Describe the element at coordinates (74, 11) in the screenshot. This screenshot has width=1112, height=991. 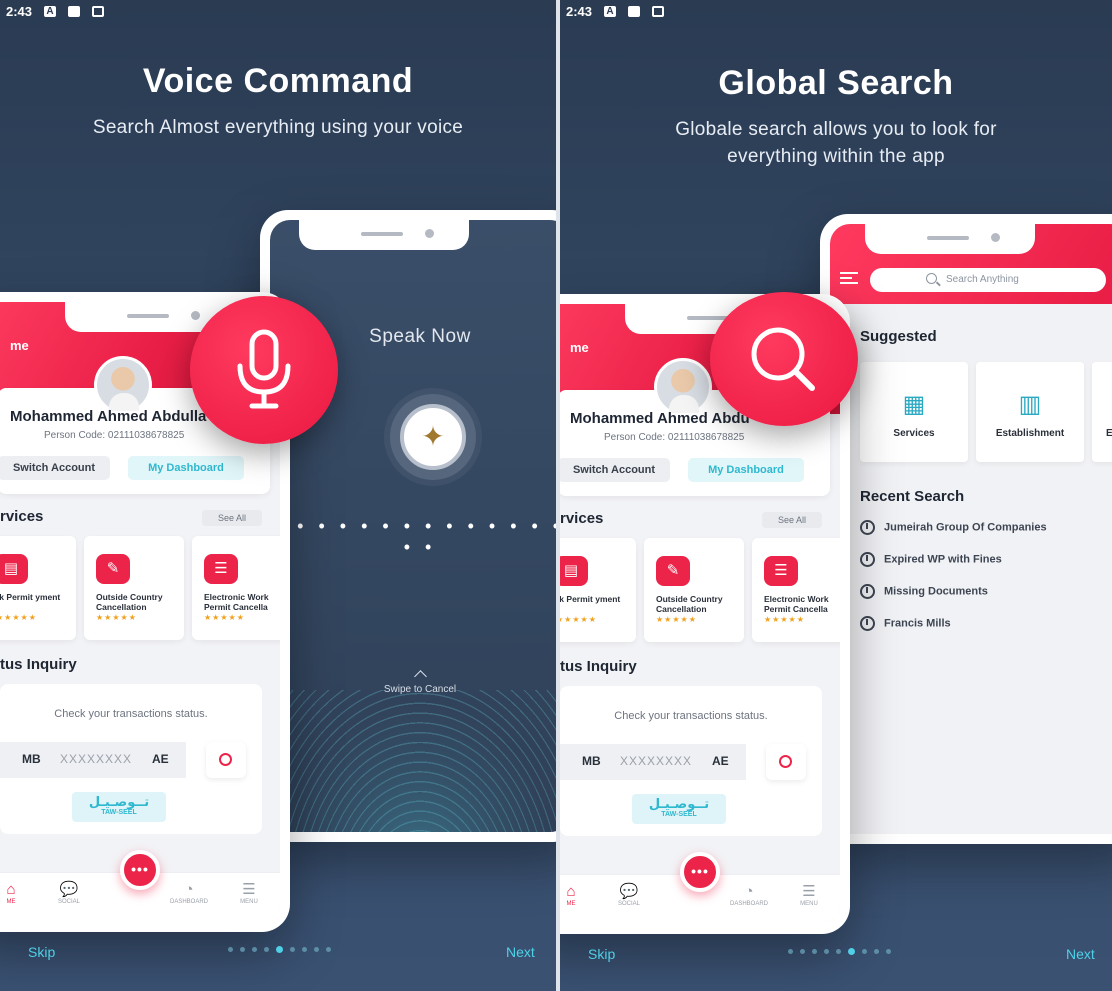
I see `folder-icon` at that location.